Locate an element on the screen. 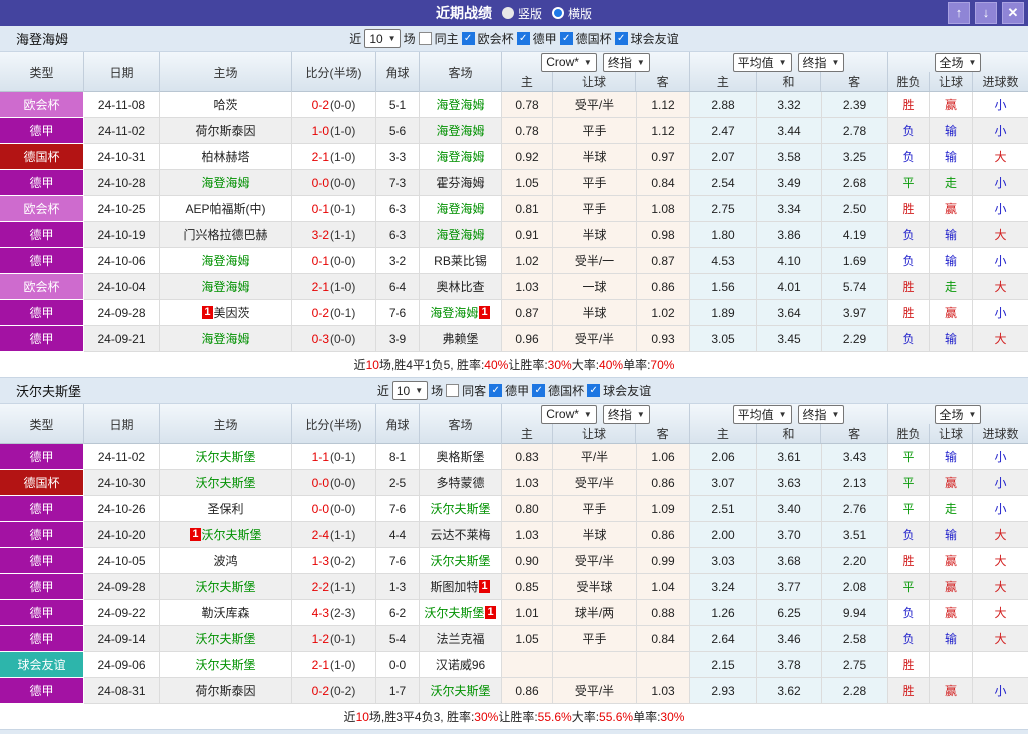 The image size is (1028, 734). odds-handicap-cell: 球半/两 is located at coordinates (595, 613).